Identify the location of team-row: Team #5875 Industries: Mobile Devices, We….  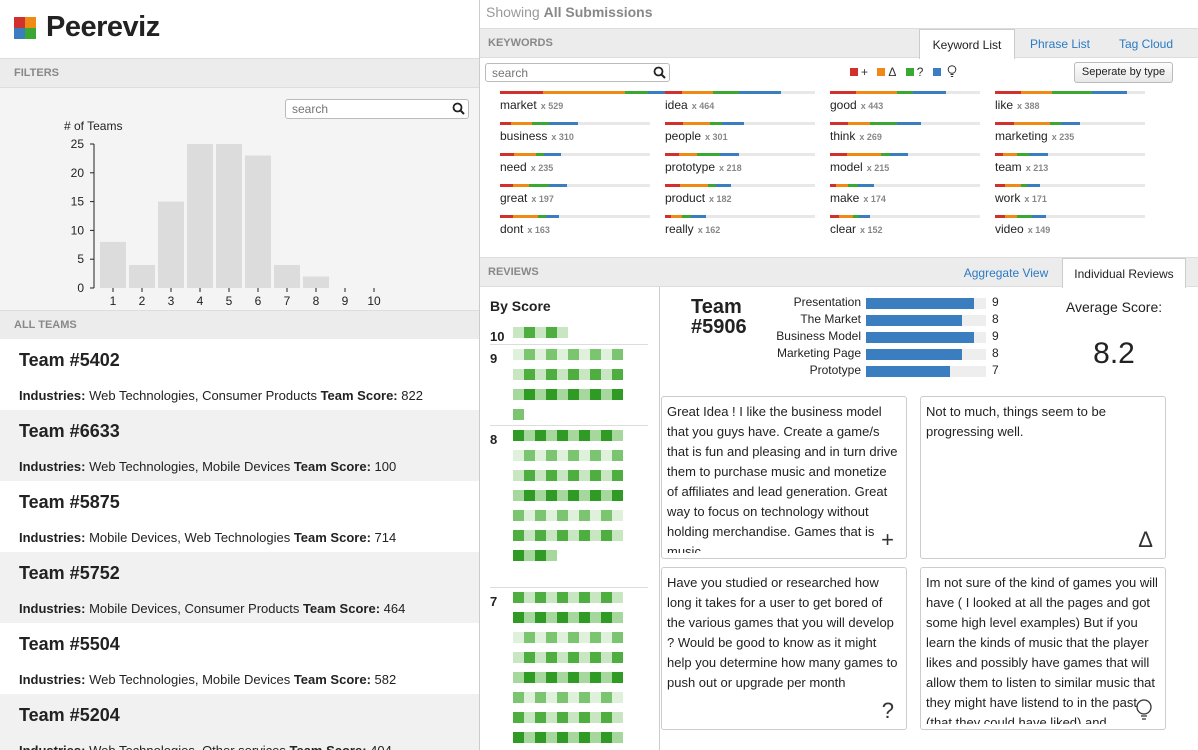
(239, 516).